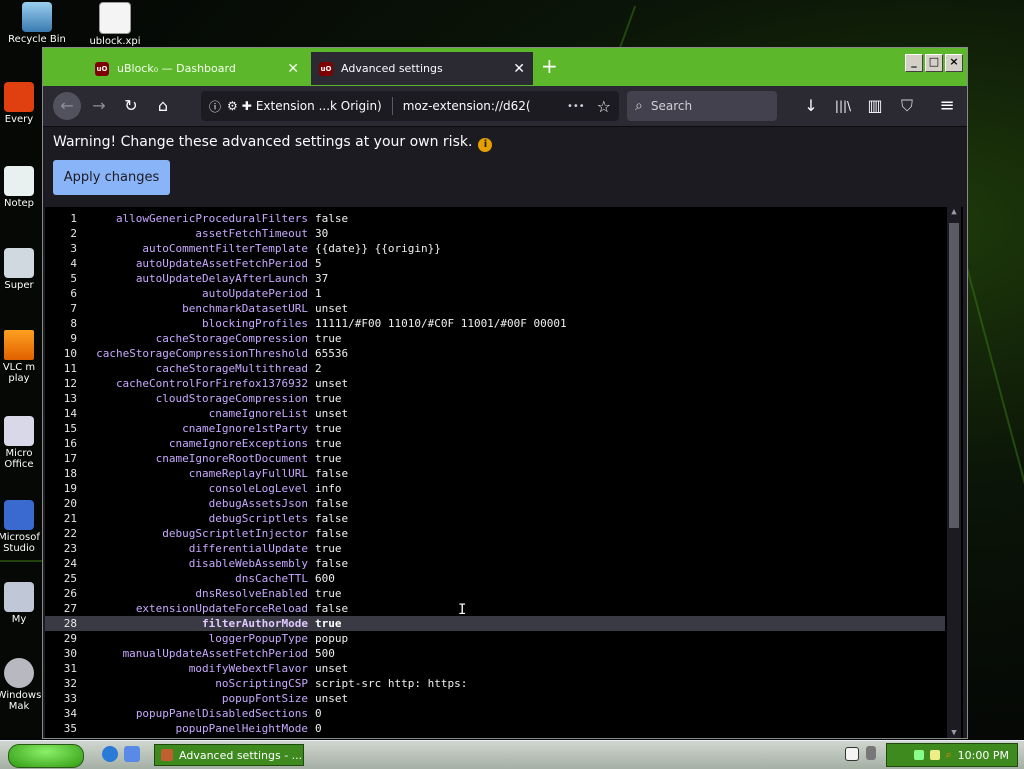  What do you see at coordinates (549, 66) in the screenshot?
I see `new-tab-button: +` at bounding box center [549, 66].